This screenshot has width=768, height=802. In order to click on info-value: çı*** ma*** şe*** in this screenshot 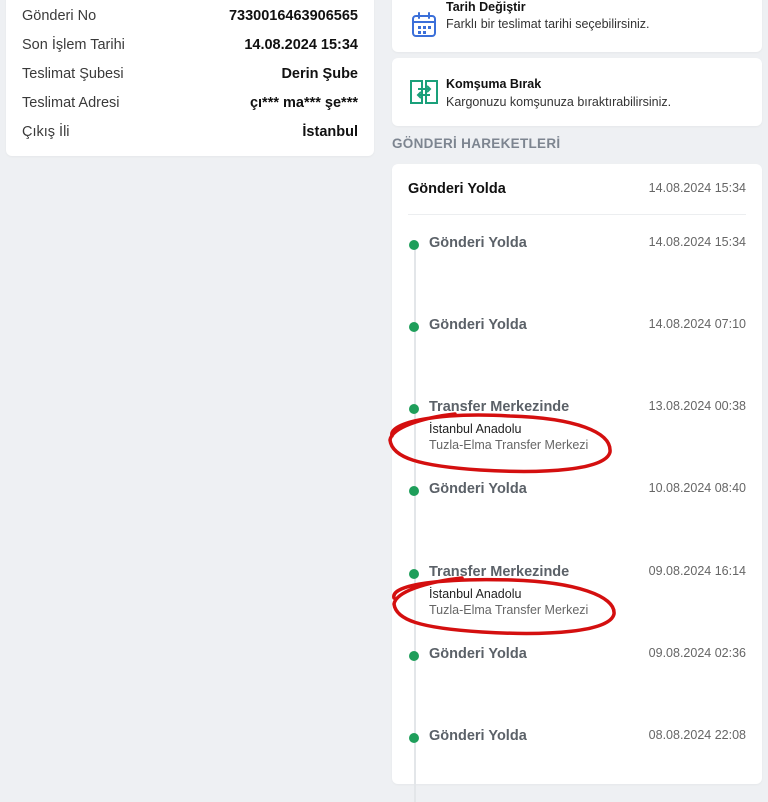, I will do `click(303, 102)`.